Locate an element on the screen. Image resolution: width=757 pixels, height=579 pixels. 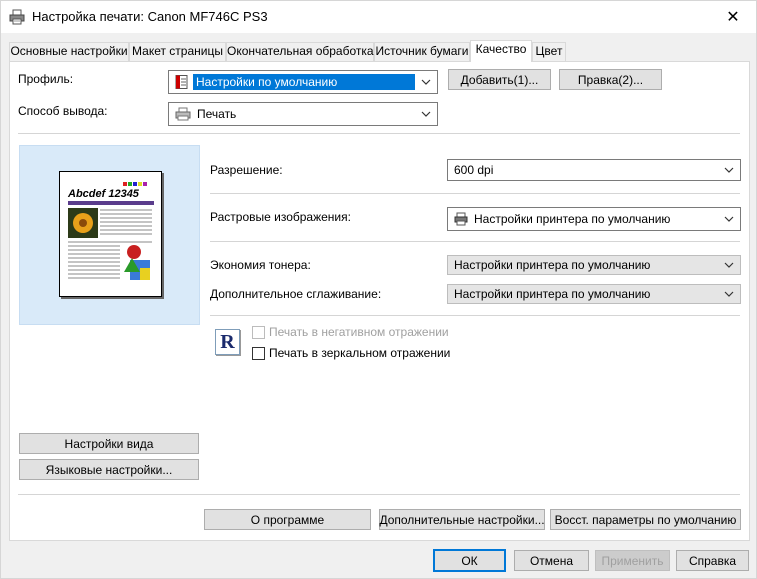
profile-value: Настройки по умолчанию is located at coordinates (304, 82).